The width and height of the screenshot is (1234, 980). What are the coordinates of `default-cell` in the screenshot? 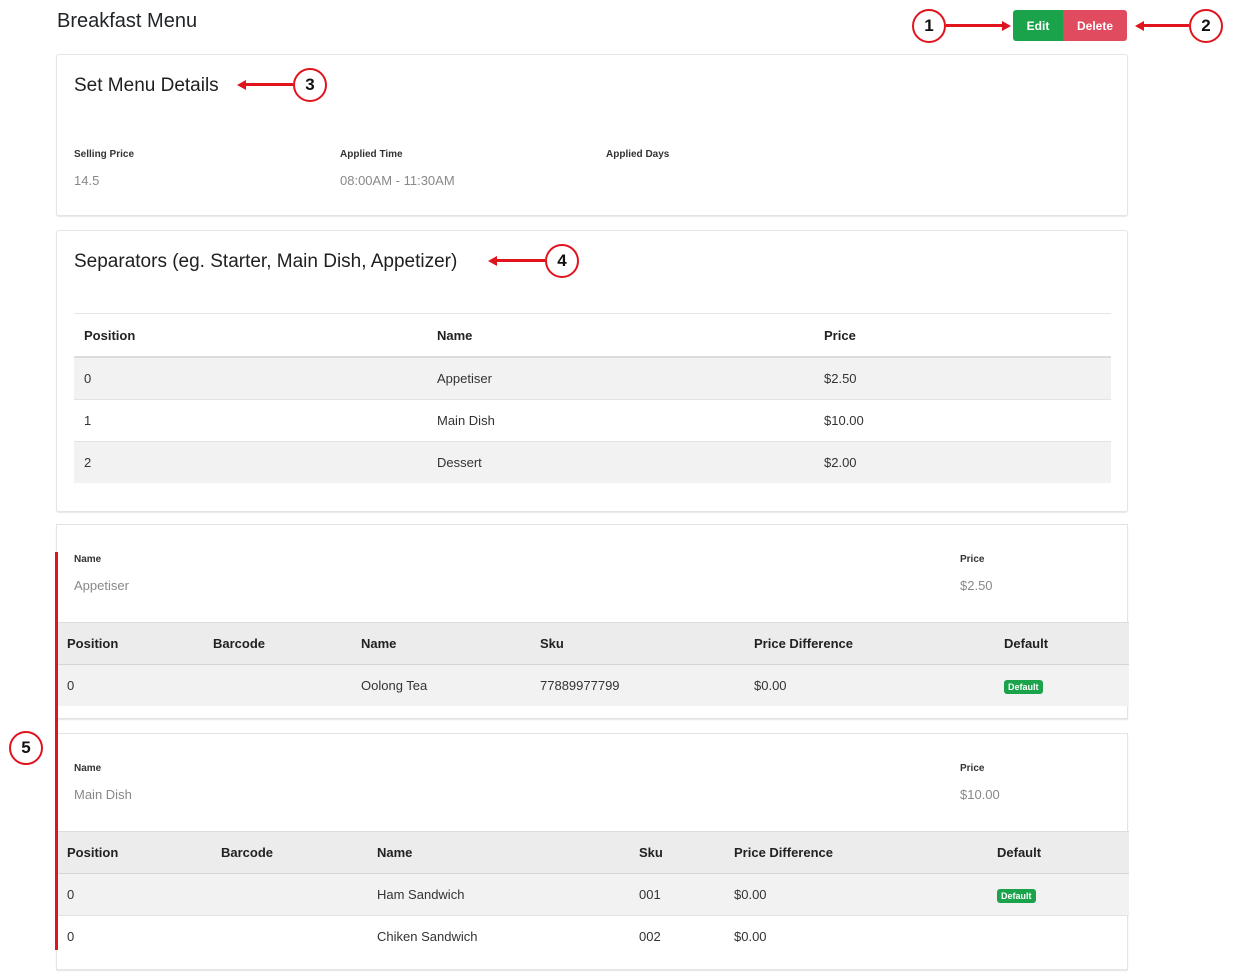 It's located at (1058, 936).